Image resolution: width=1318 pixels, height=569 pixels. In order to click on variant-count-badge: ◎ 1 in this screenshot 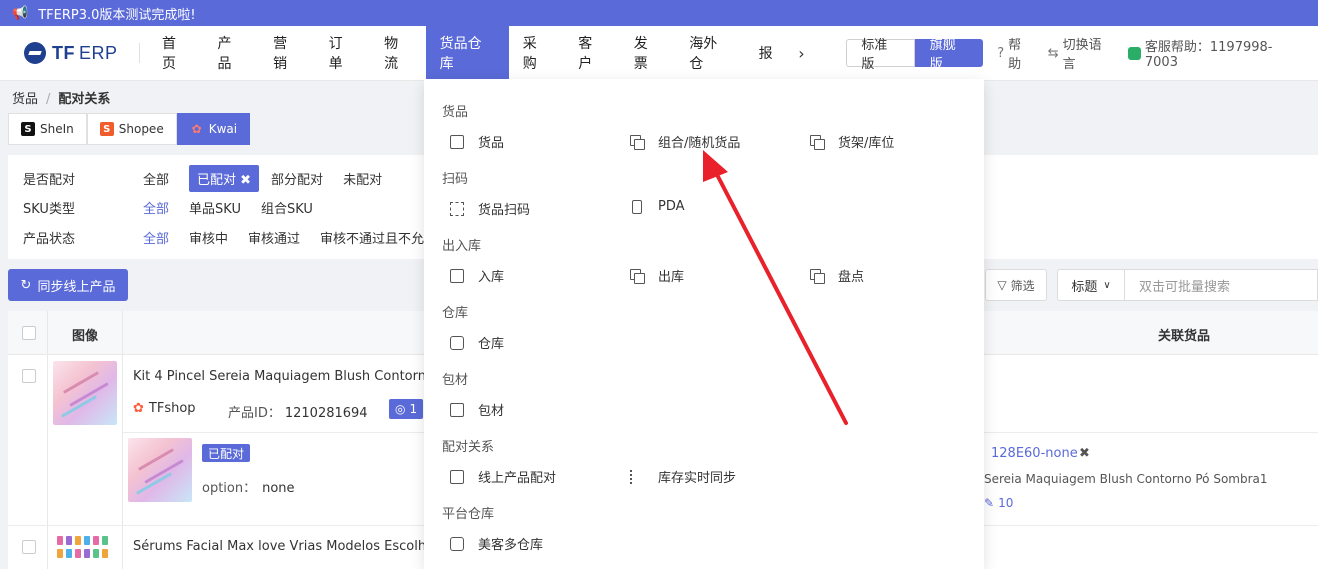, I will do `click(406, 409)`.